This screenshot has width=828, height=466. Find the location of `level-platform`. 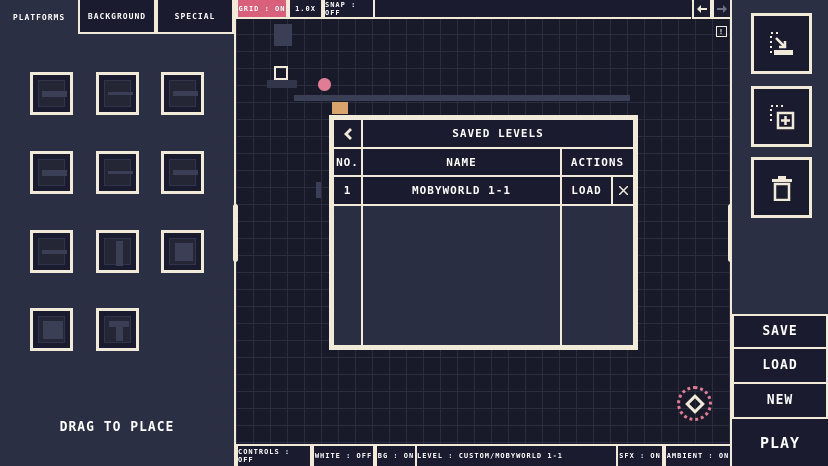

level-platform is located at coordinates (462, 98).